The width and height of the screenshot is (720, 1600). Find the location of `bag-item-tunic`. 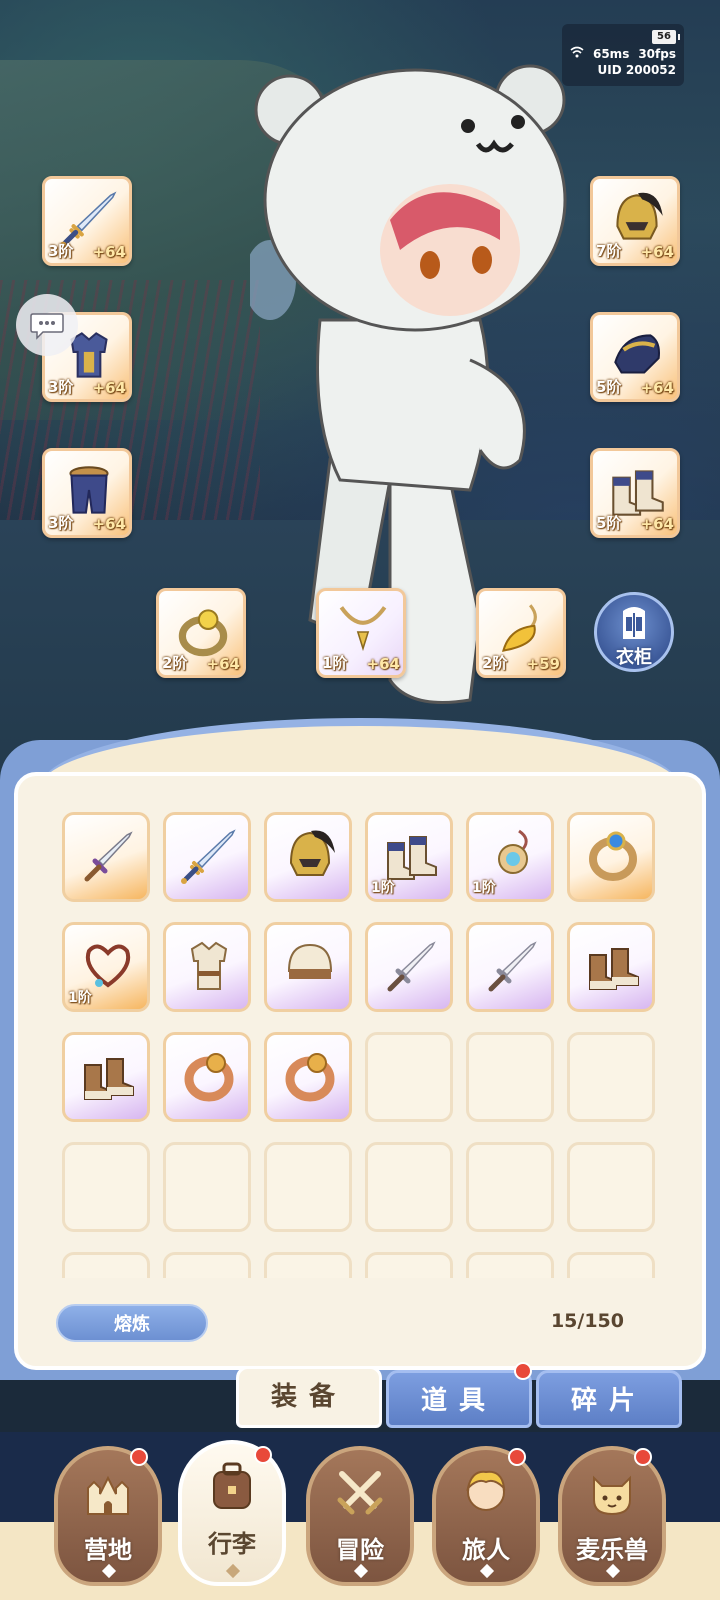

bag-item-tunic is located at coordinates (207, 967).